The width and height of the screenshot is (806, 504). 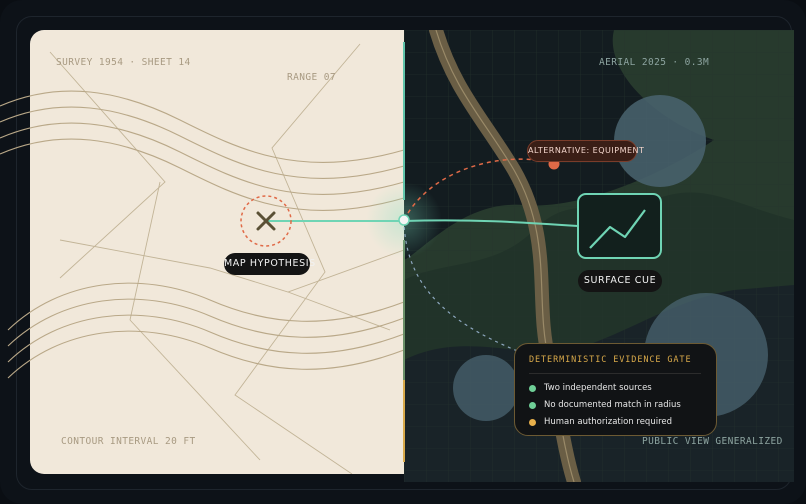 I want to click on surface-cue-label: SURFACE CUE, so click(x=620, y=281).